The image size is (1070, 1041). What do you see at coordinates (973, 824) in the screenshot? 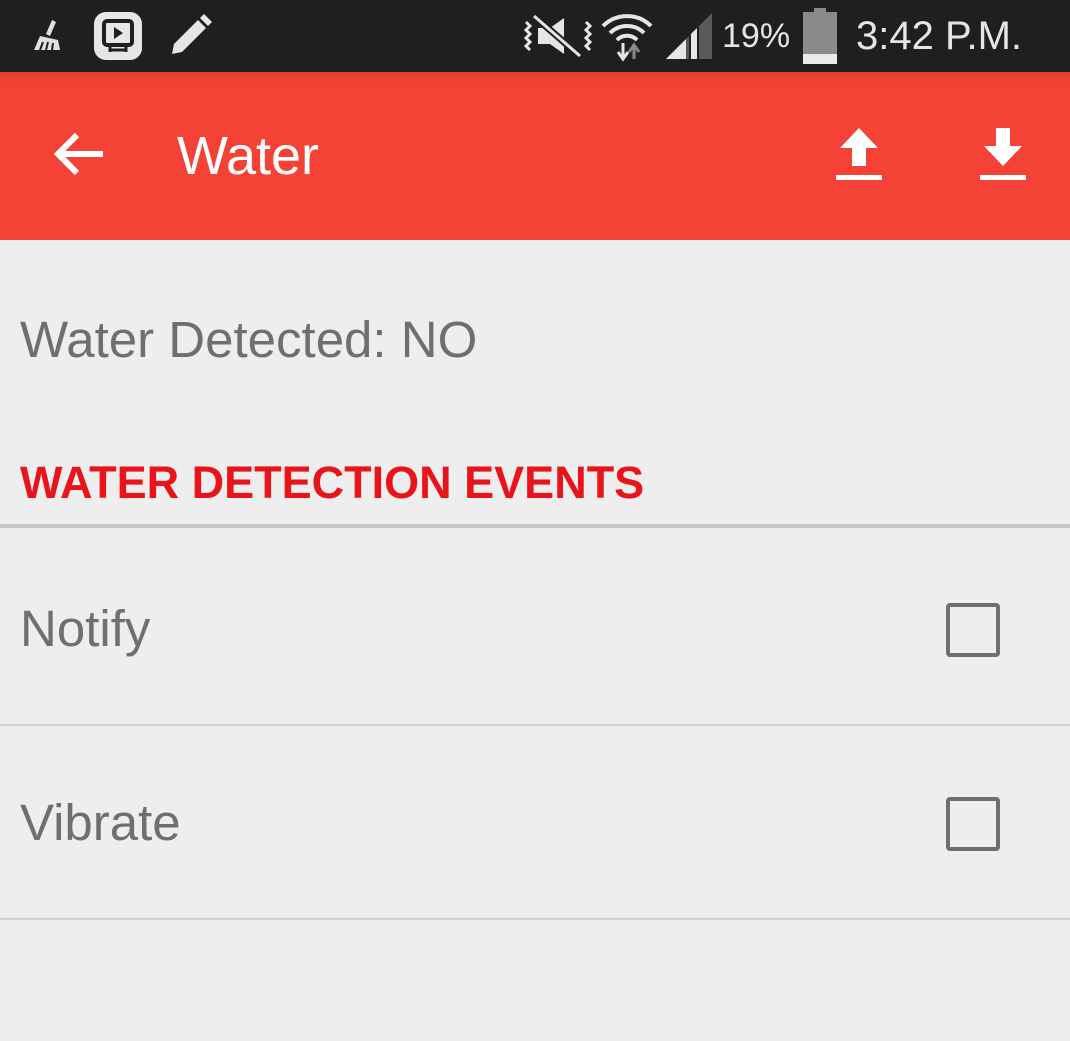
I see `vibrate-checkbox` at bounding box center [973, 824].